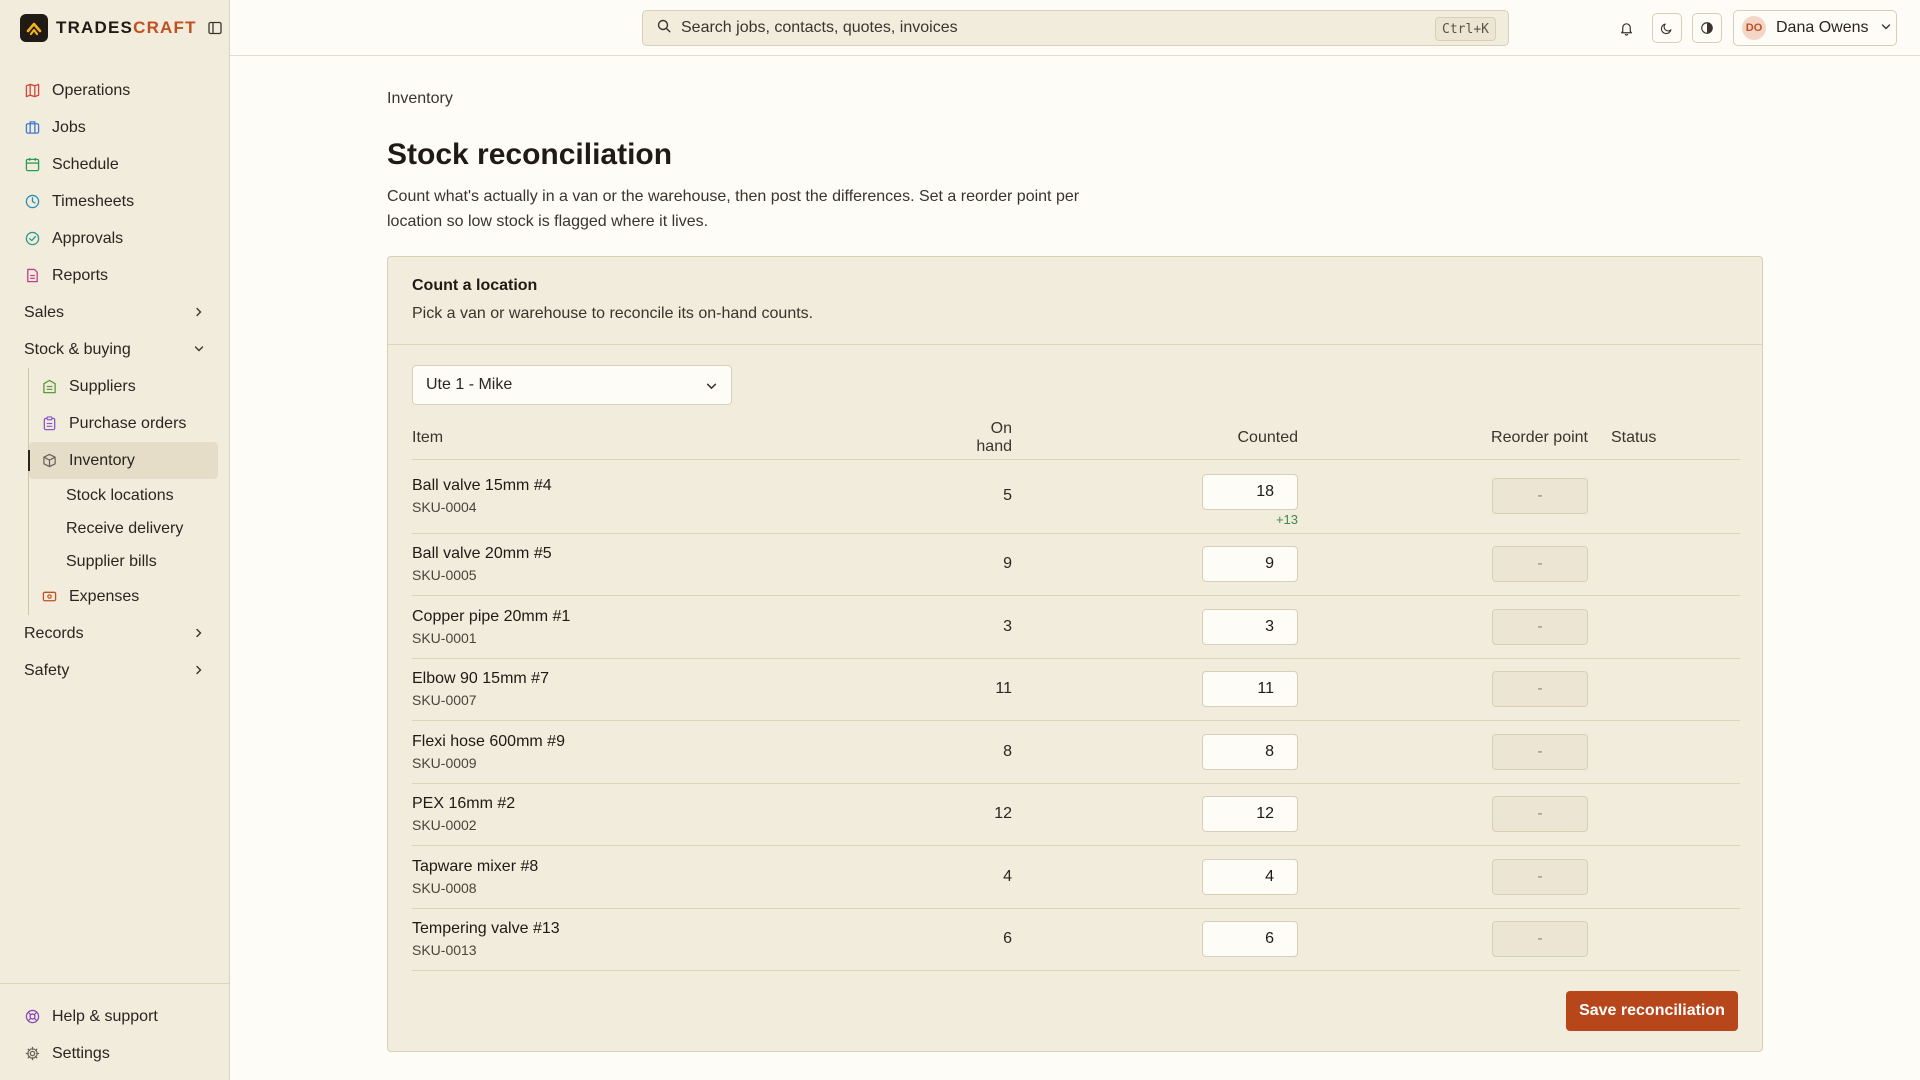 This screenshot has height=1080, width=1920. What do you see at coordinates (1652, 1011) in the screenshot?
I see `save-reconciliation-button: Save reconciliation` at bounding box center [1652, 1011].